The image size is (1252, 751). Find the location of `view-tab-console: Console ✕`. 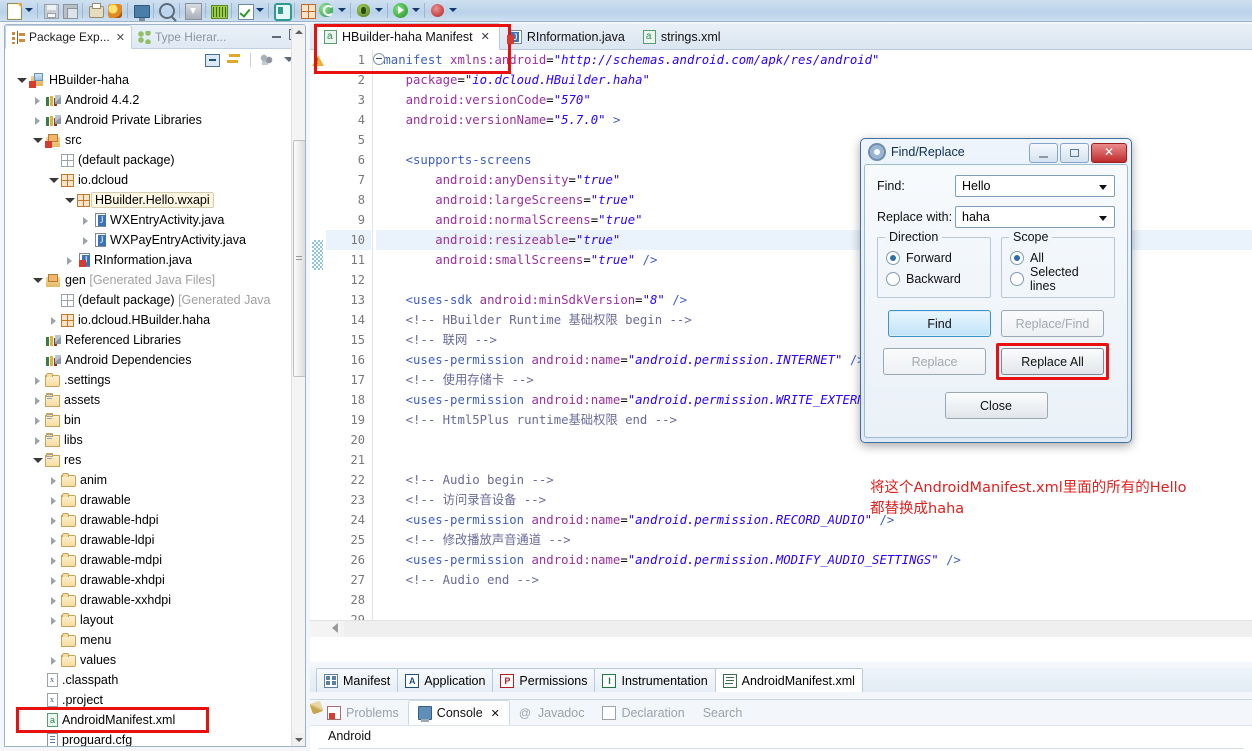

view-tab-console: Console ✕ is located at coordinates (458, 712).